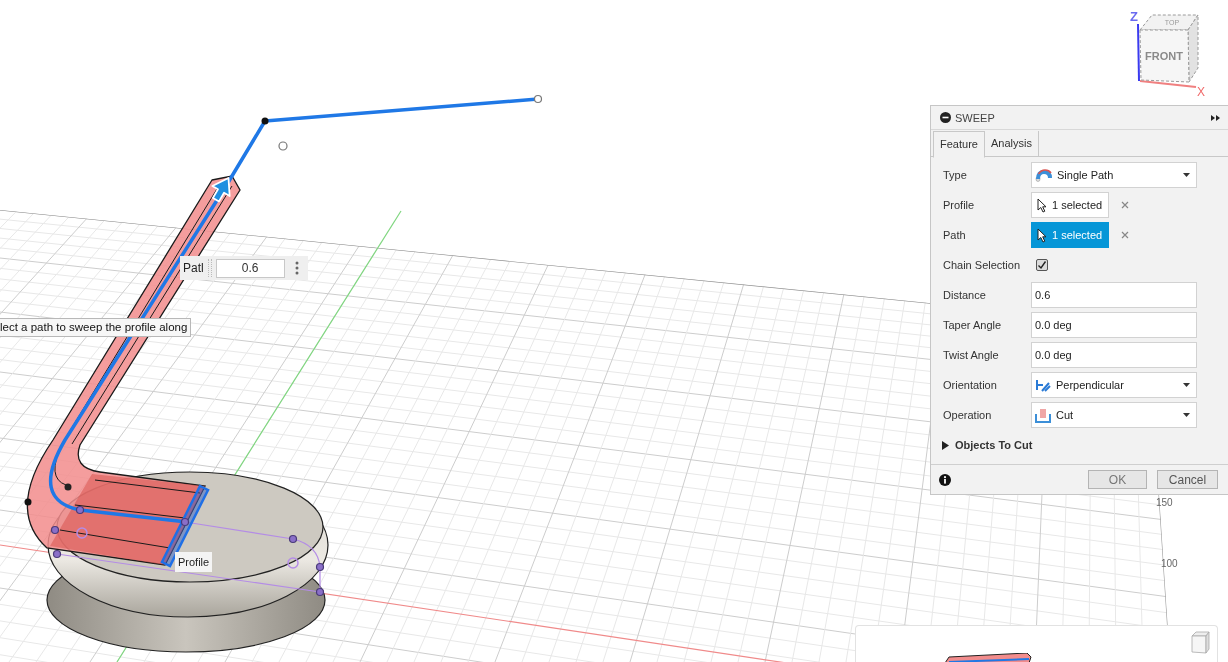 The image size is (1228, 662). I want to click on field-label: Distance, so click(965, 295).